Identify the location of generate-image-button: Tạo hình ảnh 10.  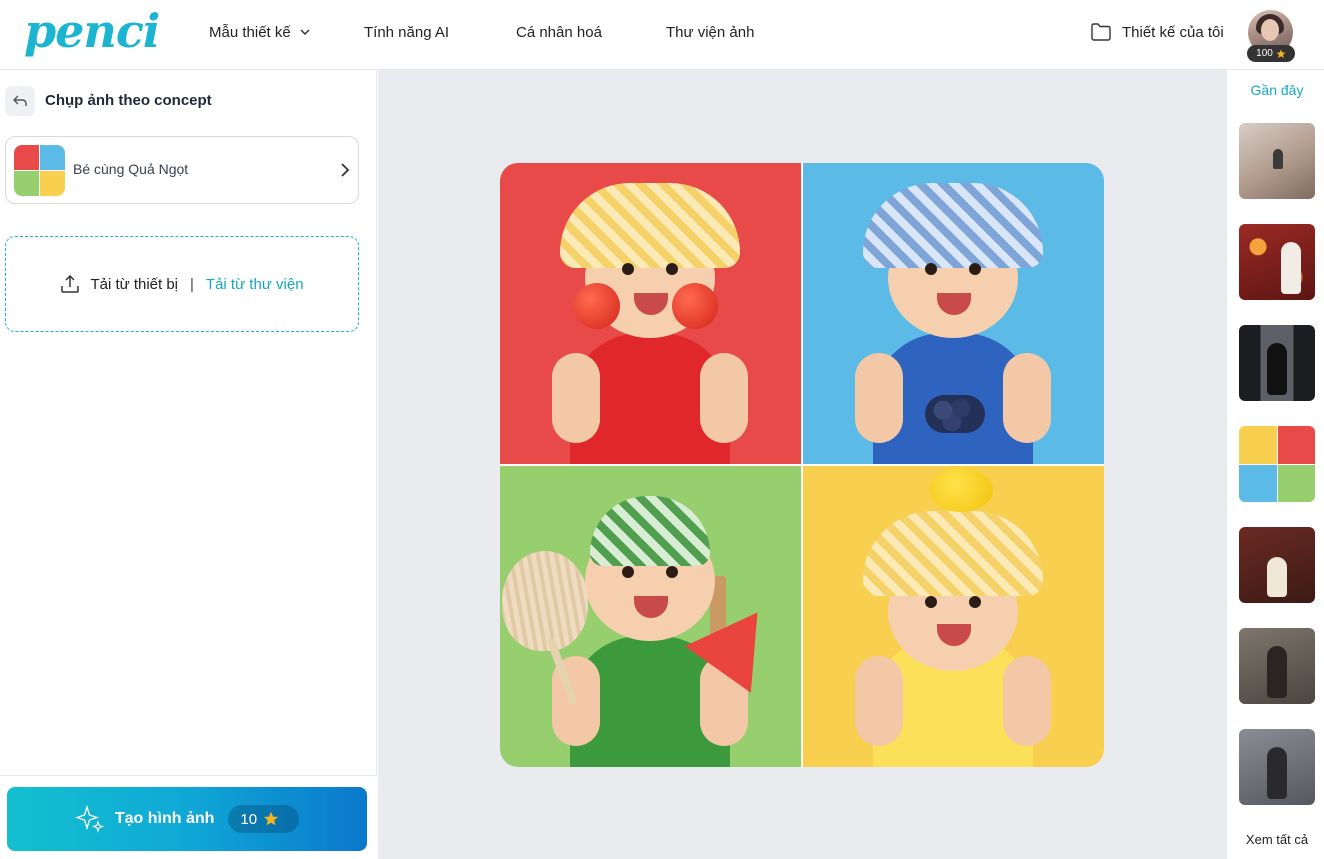
(187, 819).